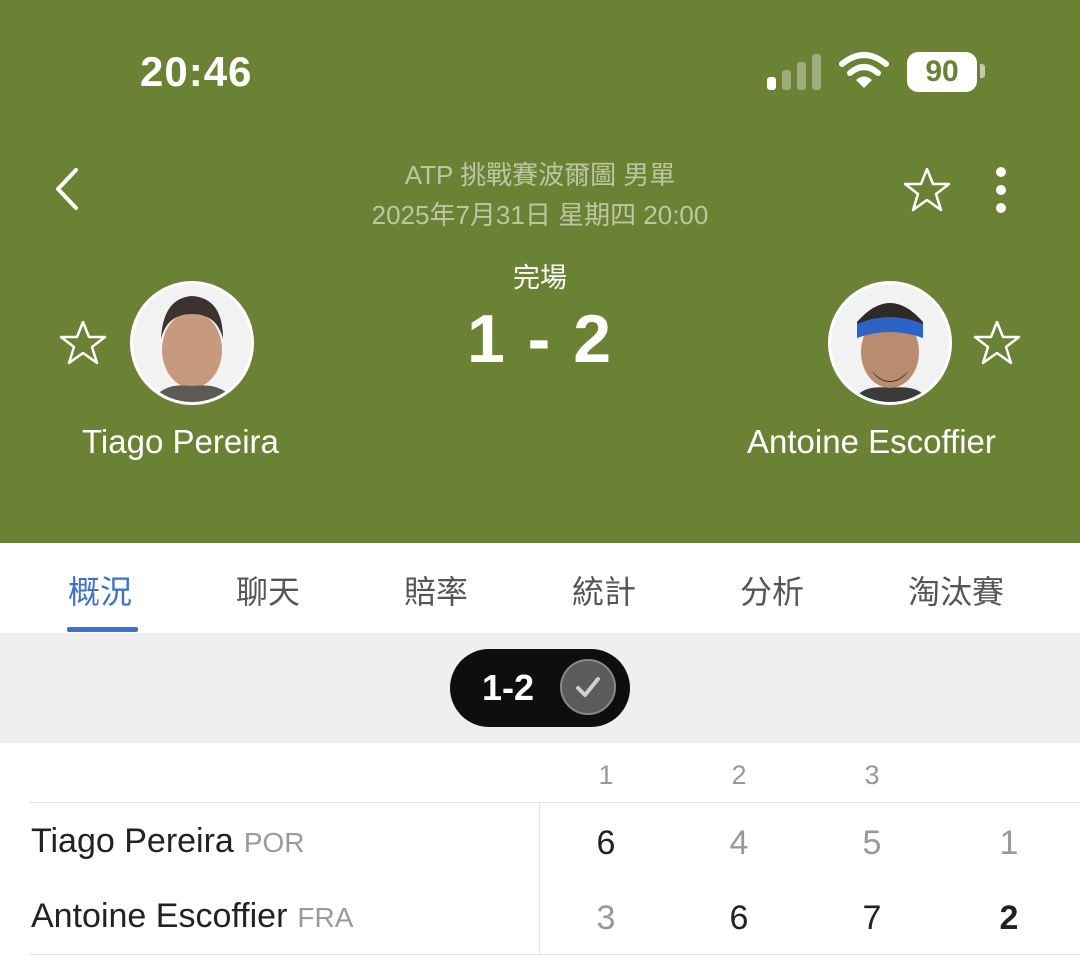 Image resolution: width=1080 pixels, height=956 pixels. What do you see at coordinates (102, 629) in the screenshot?
I see `active-tab-indicator` at bounding box center [102, 629].